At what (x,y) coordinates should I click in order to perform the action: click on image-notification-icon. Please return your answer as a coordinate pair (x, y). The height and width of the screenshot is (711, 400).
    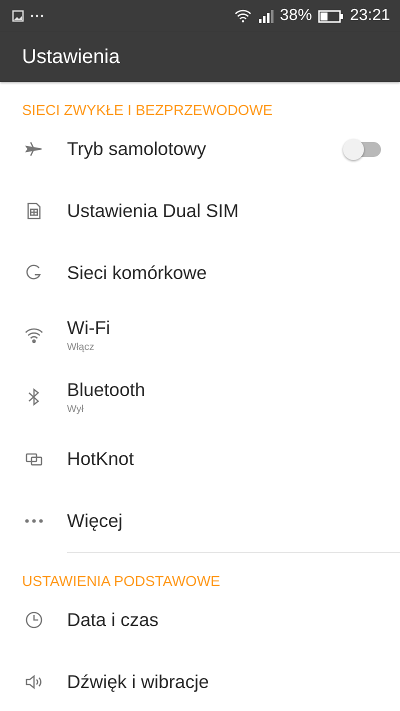
    Looking at the image, I should click on (18, 16).